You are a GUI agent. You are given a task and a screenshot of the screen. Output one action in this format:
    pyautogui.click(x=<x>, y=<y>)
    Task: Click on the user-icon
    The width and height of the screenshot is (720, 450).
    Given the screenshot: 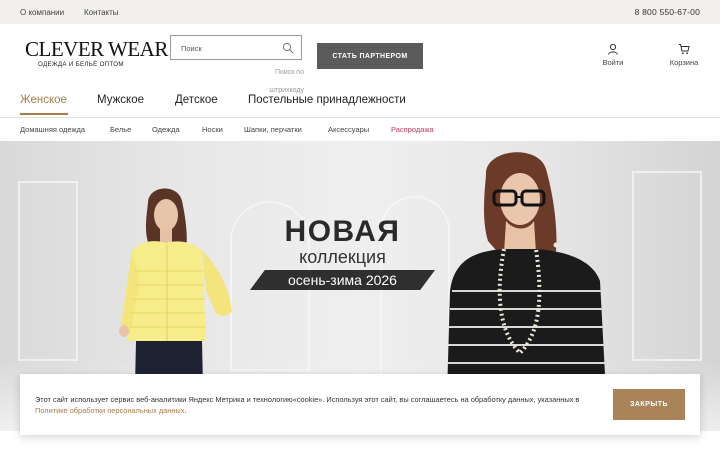 What is the action you would take?
    pyautogui.click(x=613, y=49)
    